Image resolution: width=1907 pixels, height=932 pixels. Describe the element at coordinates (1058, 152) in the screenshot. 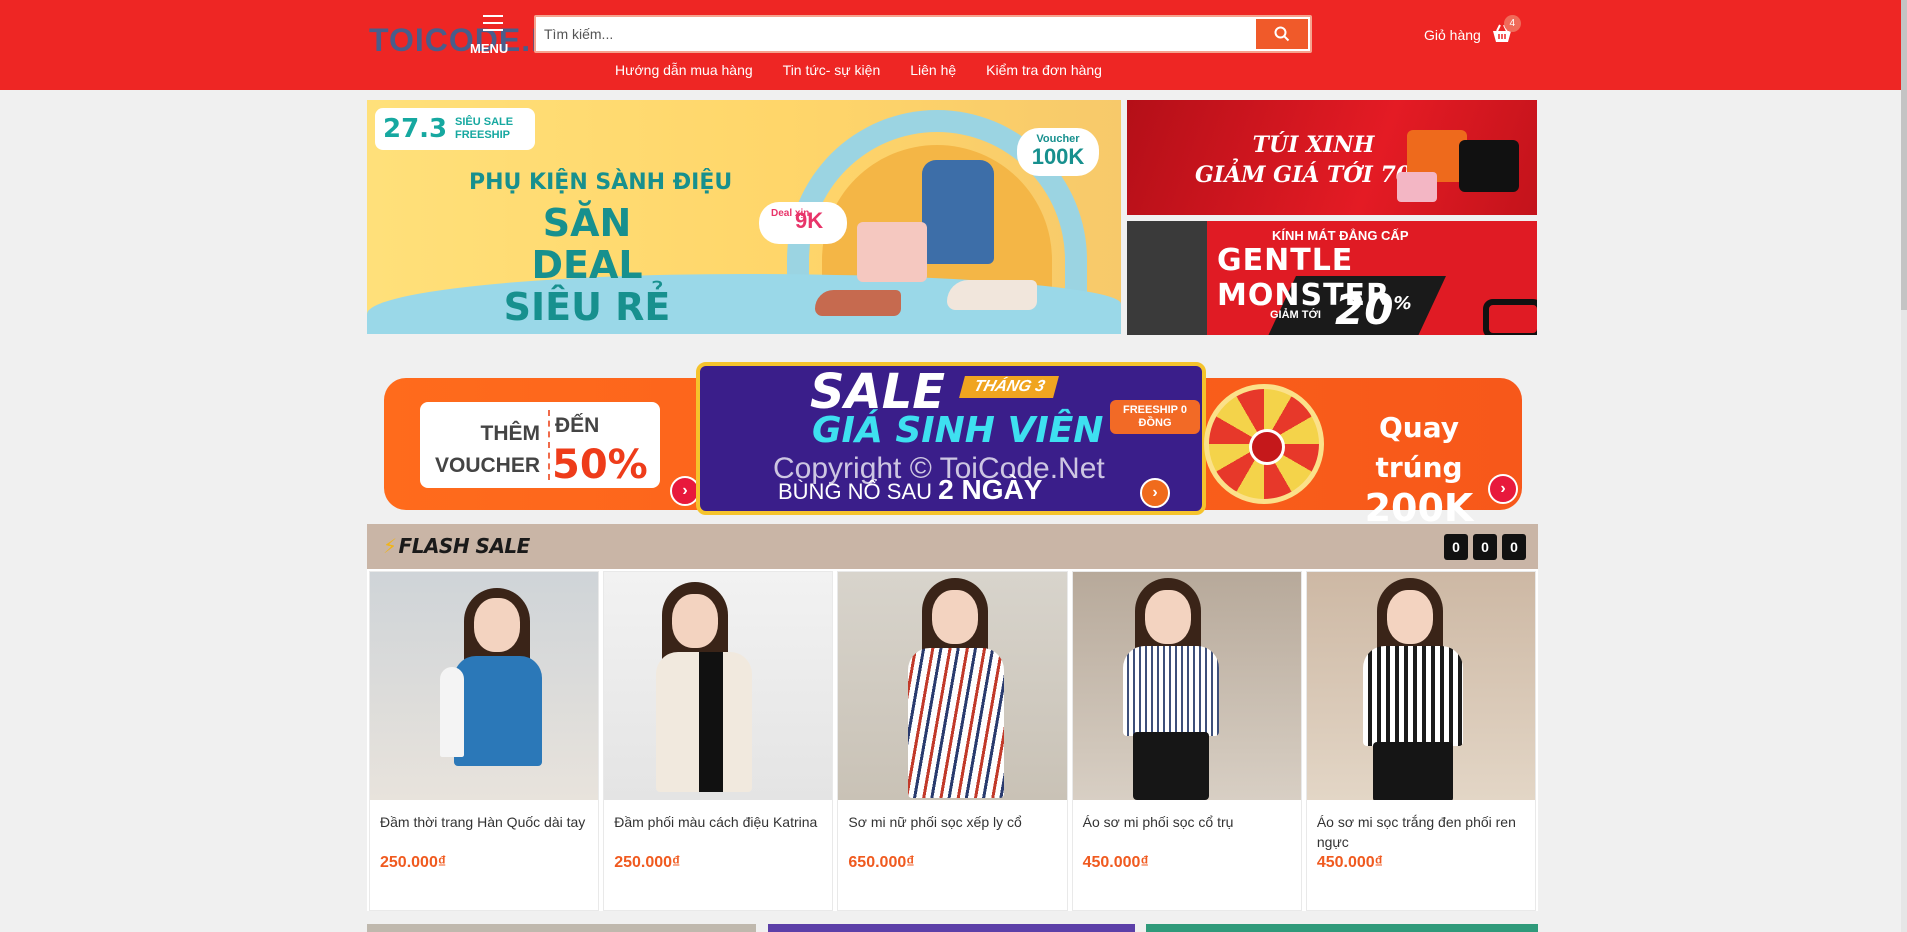

I see `voucher-badge: Voucher 100K` at that location.